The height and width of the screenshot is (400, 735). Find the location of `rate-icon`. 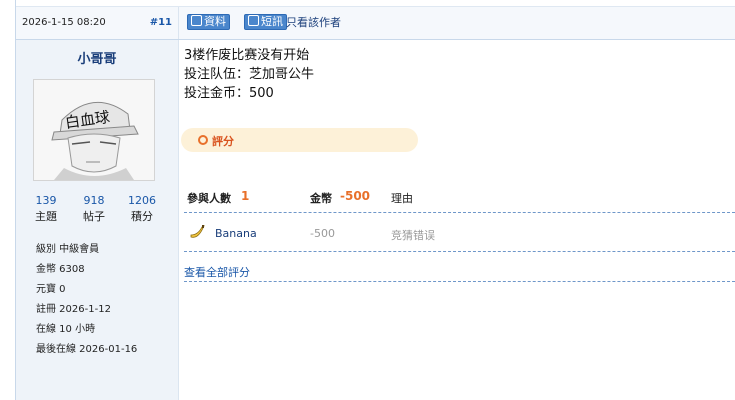

rate-icon is located at coordinates (203, 140).